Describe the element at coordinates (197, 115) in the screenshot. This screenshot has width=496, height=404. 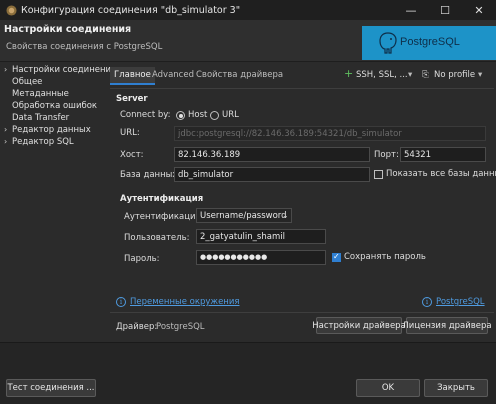
I see `host-radio-label: Host` at that location.